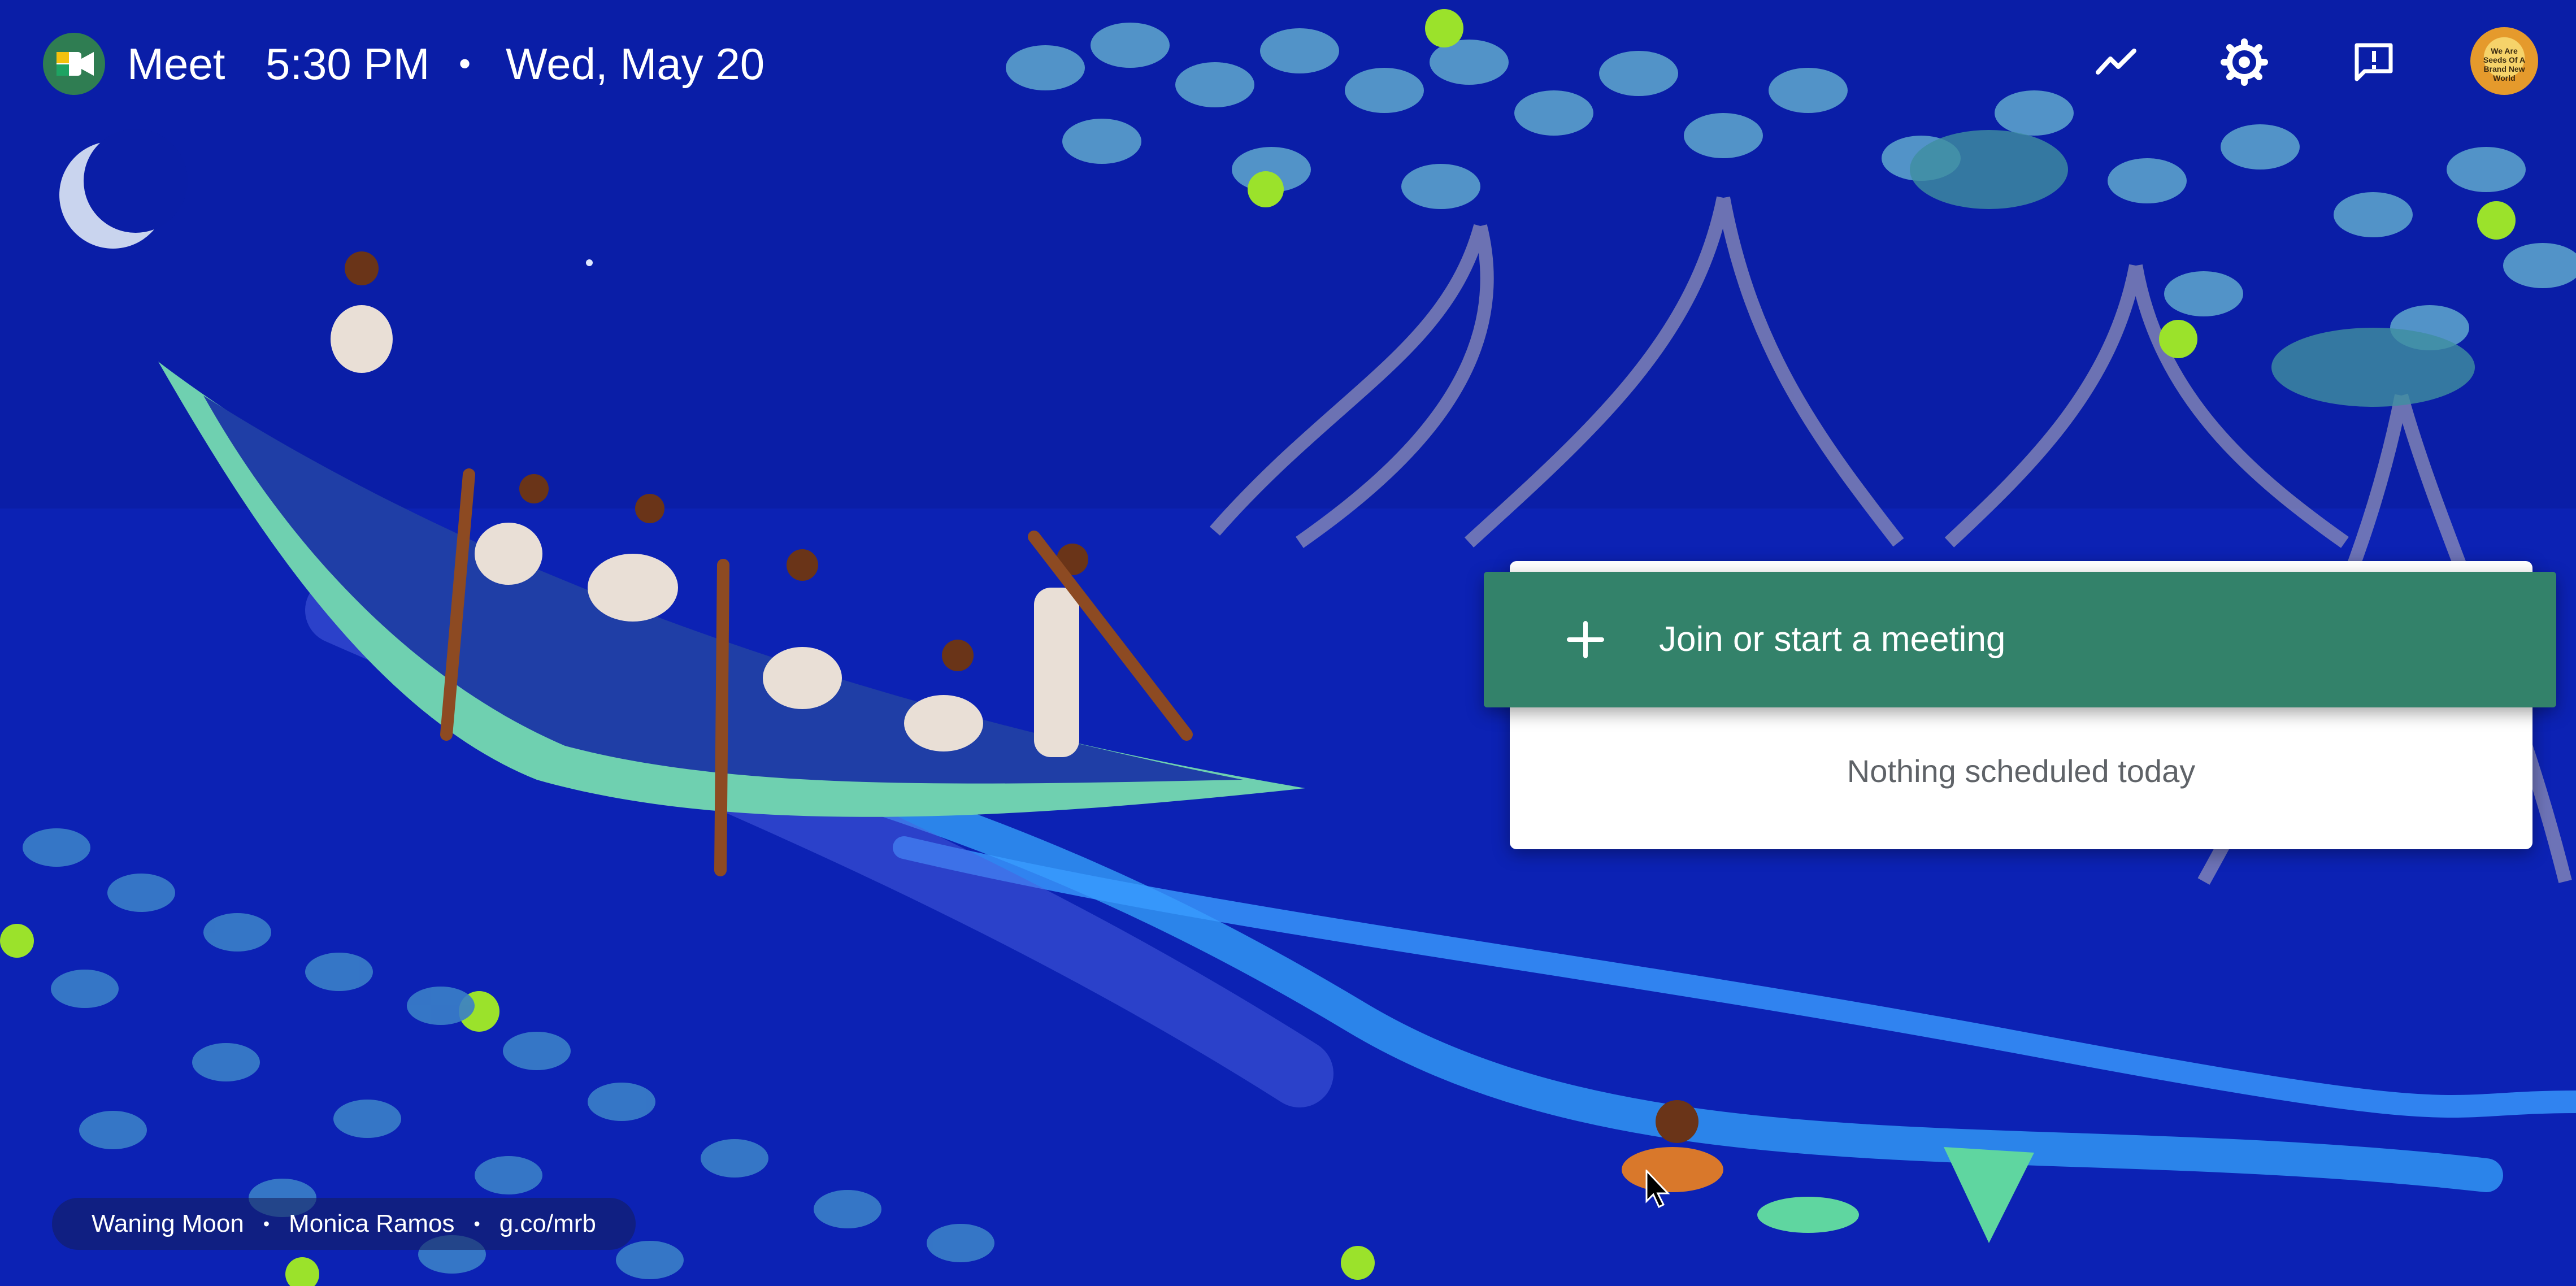 The width and height of the screenshot is (2576, 1286). I want to click on empty-schedule-text: Nothing scheduled today, so click(2022, 771).